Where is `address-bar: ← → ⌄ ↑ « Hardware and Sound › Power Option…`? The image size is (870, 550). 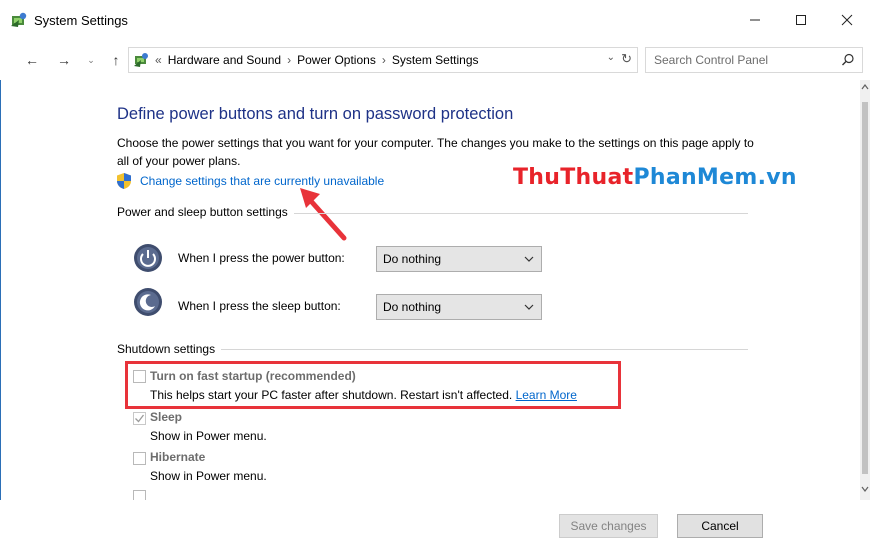
address-bar: ← → ⌄ ↑ « Hardware and Sound › Power Option… is located at coordinates (435, 60).